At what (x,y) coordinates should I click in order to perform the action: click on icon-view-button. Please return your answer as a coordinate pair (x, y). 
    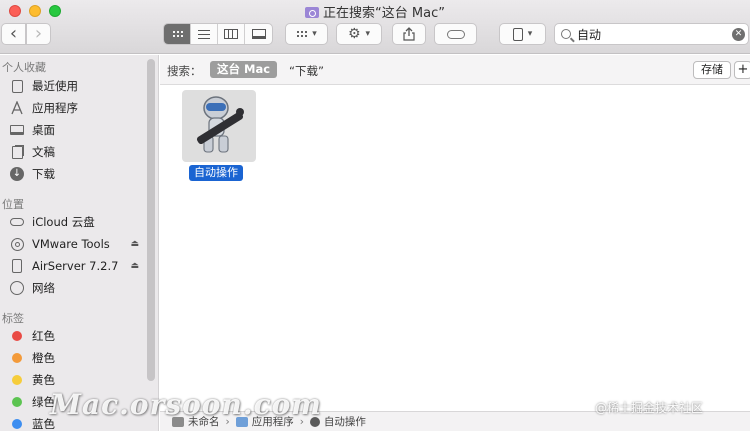
    Looking at the image, I should click on (177, 34).